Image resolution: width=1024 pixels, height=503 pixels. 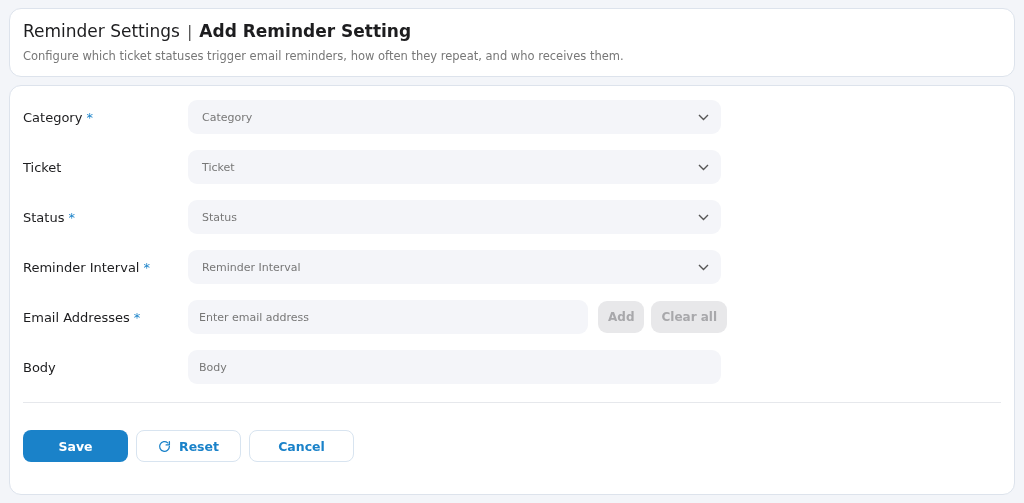 What do you see at coordinates (76, 317) in the screenshot?
I see `field-label: Email Addresses` at bounding box center [76, 317].